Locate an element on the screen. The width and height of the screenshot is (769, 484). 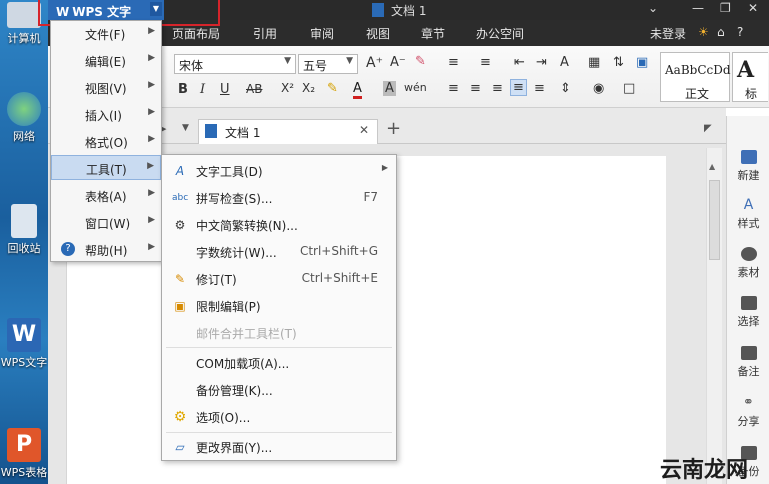
sort-icon: ⇅ is located at coordinates (618, 62).